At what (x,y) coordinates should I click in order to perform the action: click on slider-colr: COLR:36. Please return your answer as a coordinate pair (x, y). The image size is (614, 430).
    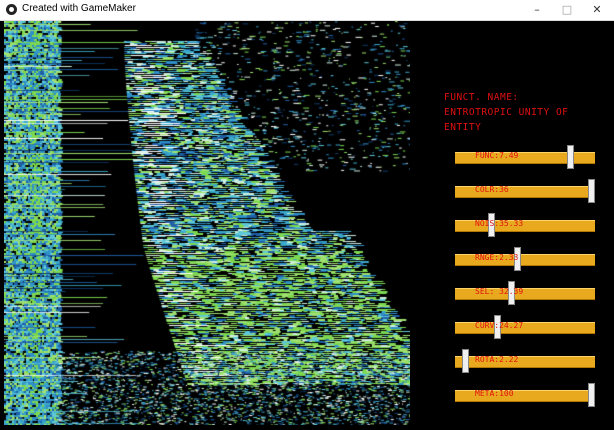
    Looking at the image, I should click on (525, 191).